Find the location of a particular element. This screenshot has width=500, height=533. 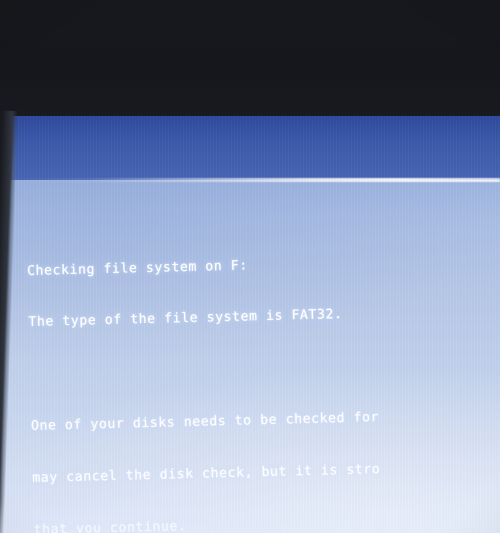

screen-upper-blue-band is located at coordinates (250, 148).